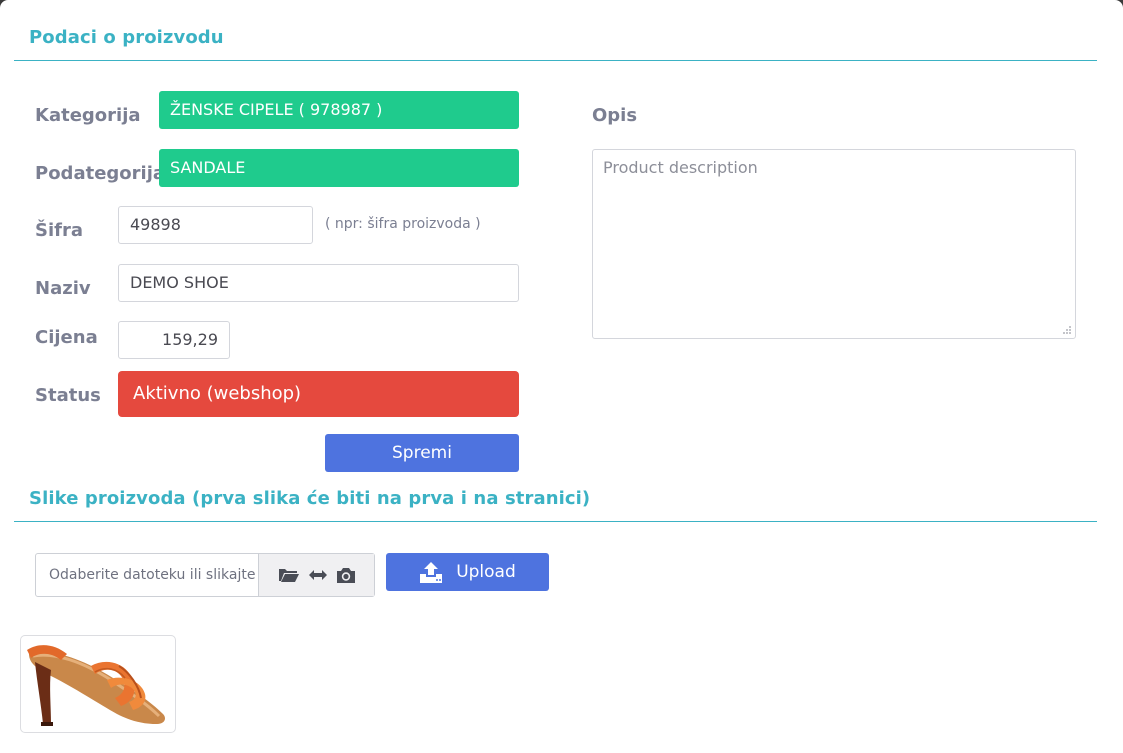 This screenshot has height=753, width=1123. Describe the element at coordinates (126, 37) in the screenshot. I see `product-section-title: Podaci o proizvodu` at that location.